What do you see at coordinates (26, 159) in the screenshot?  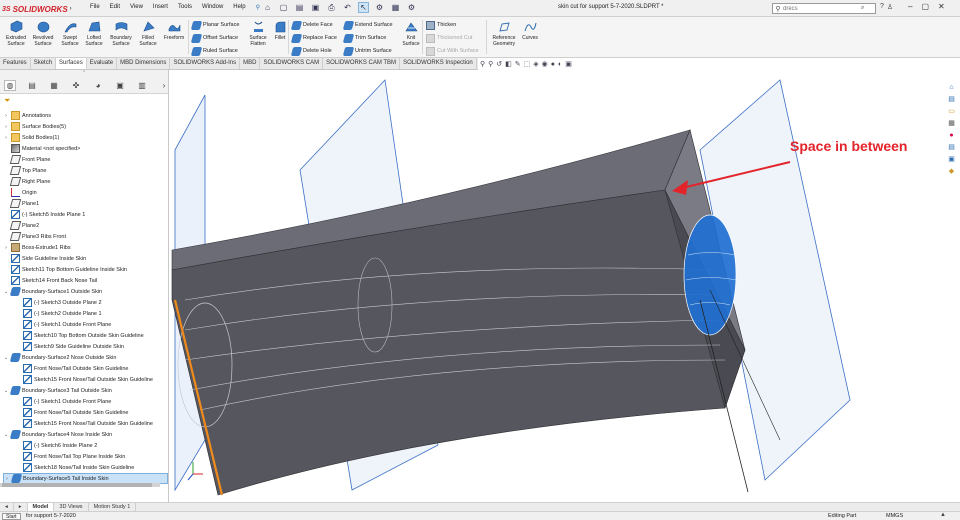 I see `tree-item: Front Plane` at bounding box center [26, 159].